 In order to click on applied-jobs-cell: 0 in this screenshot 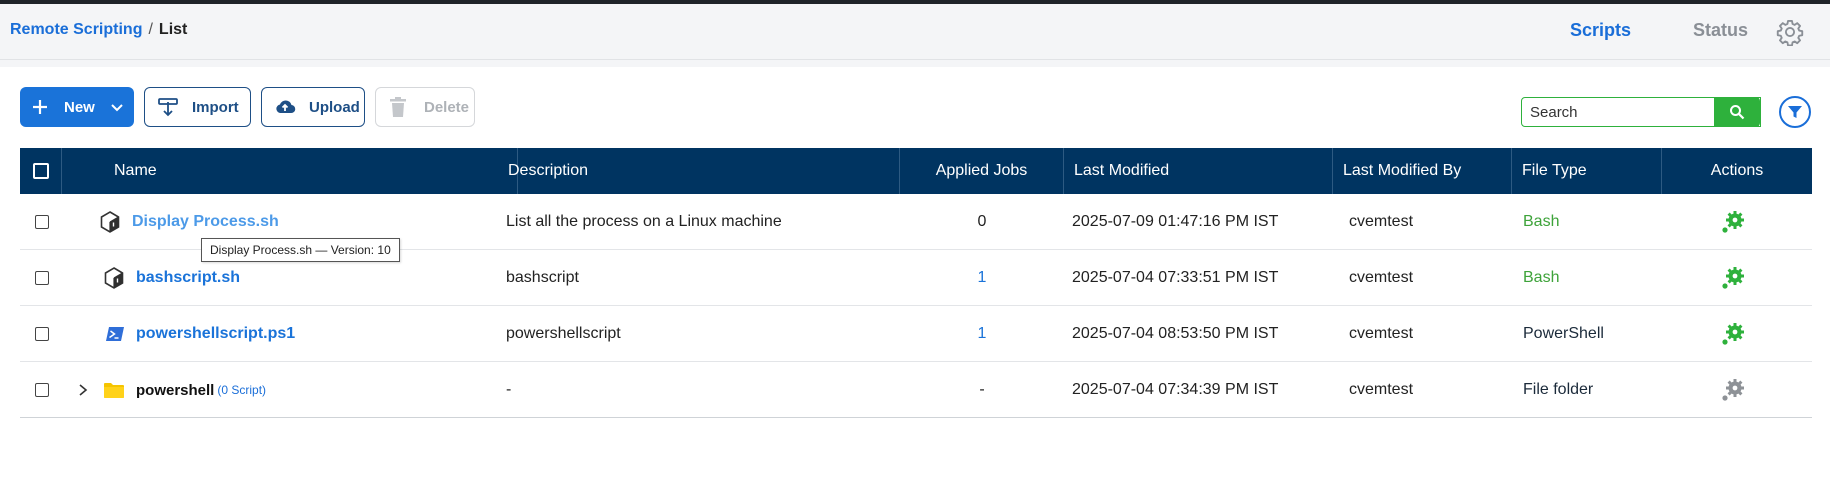, I will do `click(982, 221)`.